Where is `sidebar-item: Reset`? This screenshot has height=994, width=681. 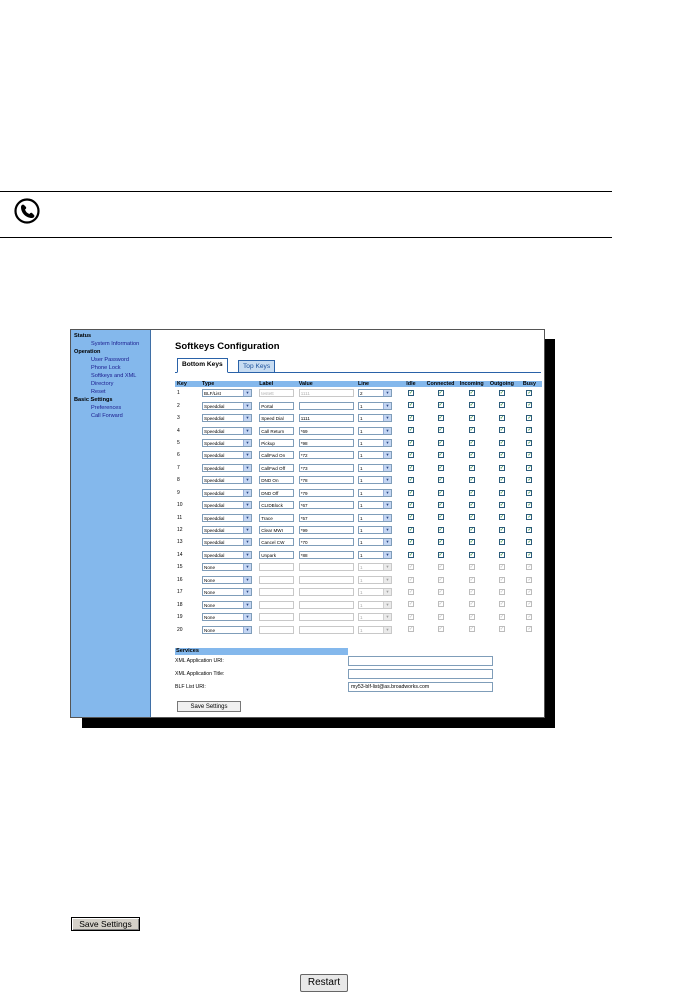 sidebar-item: Reset is located at coordinates (98, 392).